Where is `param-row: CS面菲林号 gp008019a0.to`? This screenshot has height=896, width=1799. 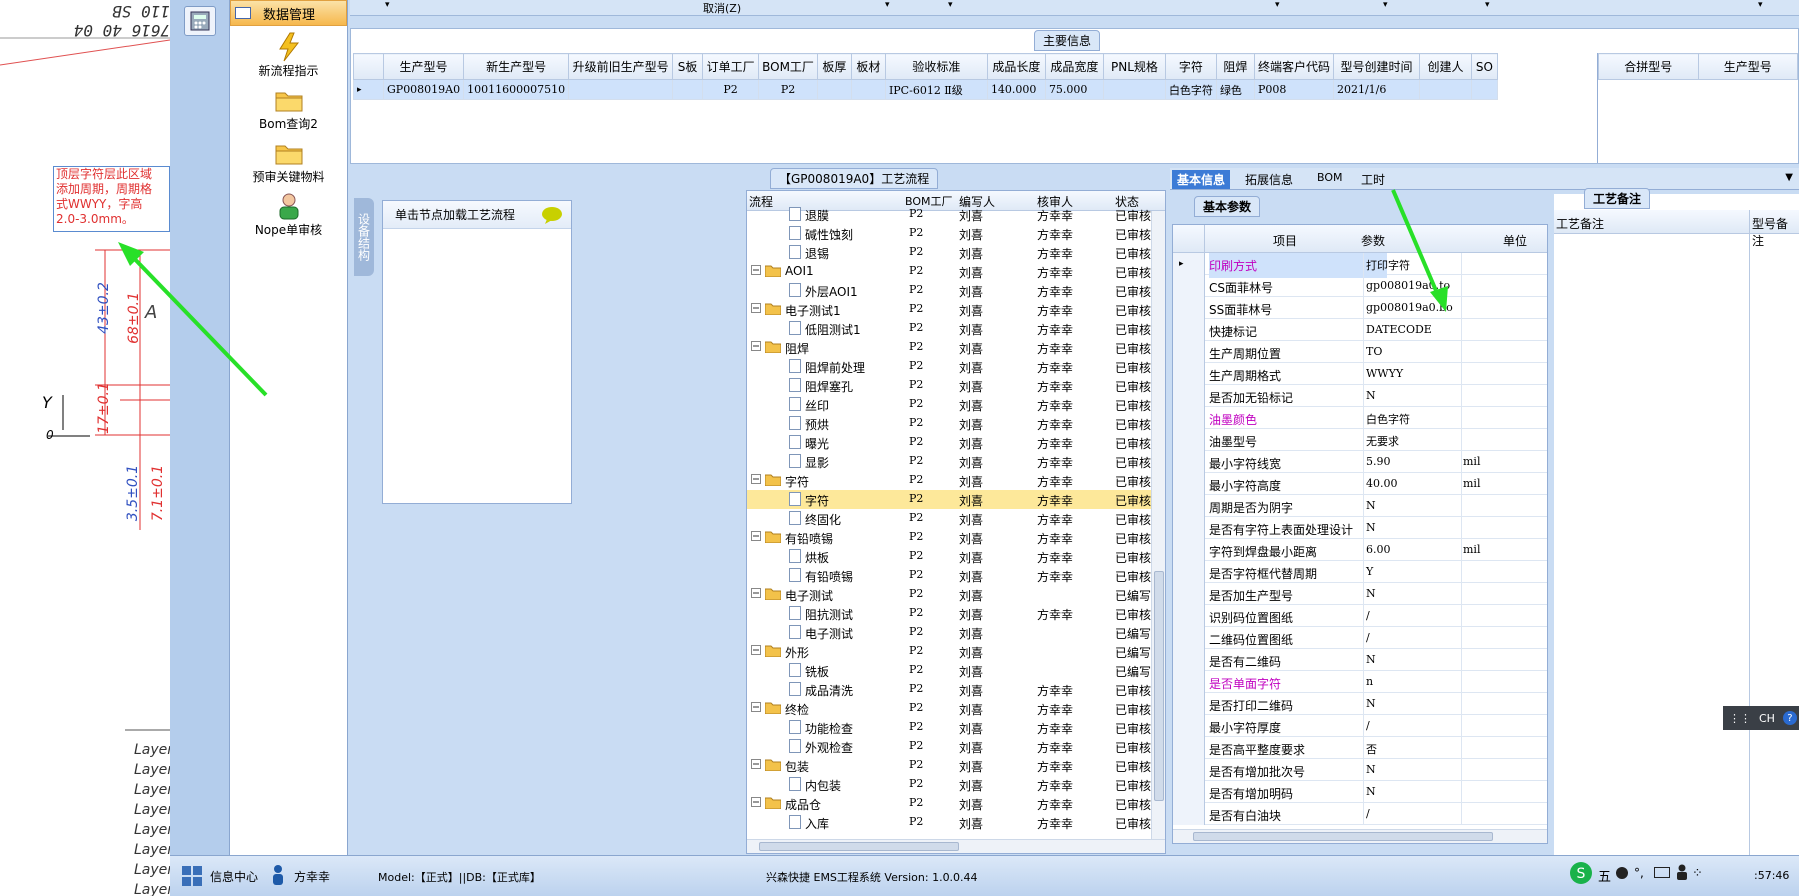 param-row: CS面菲林号 gp008019a0.to is located at coordinates (1360, 286).